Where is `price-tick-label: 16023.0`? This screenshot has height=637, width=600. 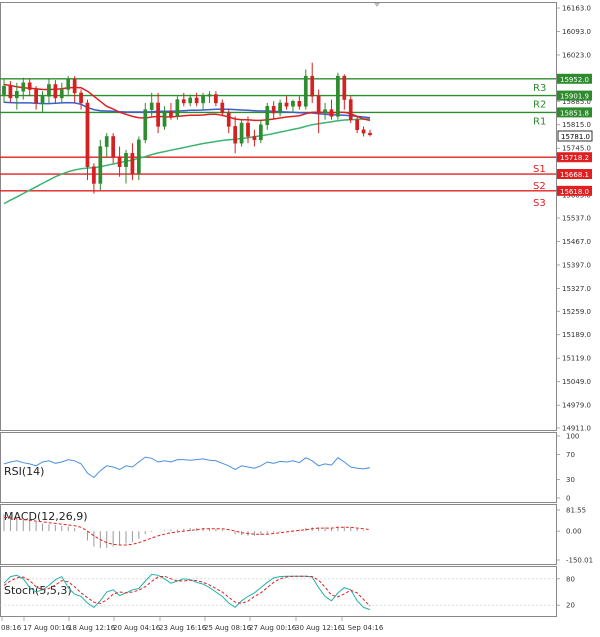
price-tick-label: 16023.0 is located at coordinates (576, 55).